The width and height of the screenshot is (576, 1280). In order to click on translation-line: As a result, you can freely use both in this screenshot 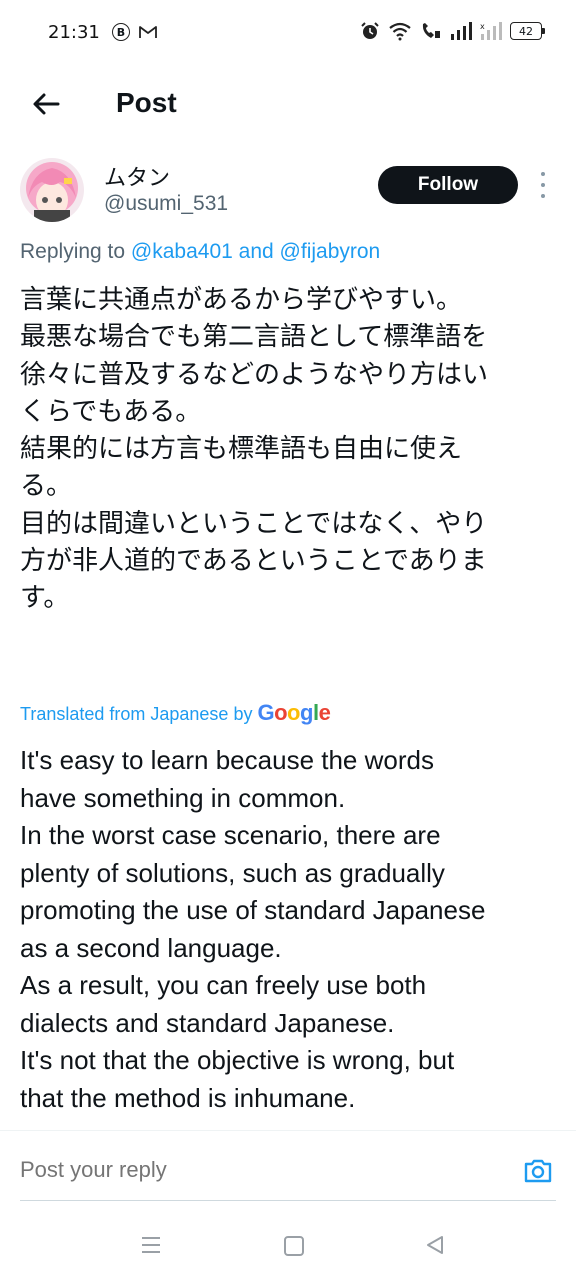, I will do `click(223, 985)`.